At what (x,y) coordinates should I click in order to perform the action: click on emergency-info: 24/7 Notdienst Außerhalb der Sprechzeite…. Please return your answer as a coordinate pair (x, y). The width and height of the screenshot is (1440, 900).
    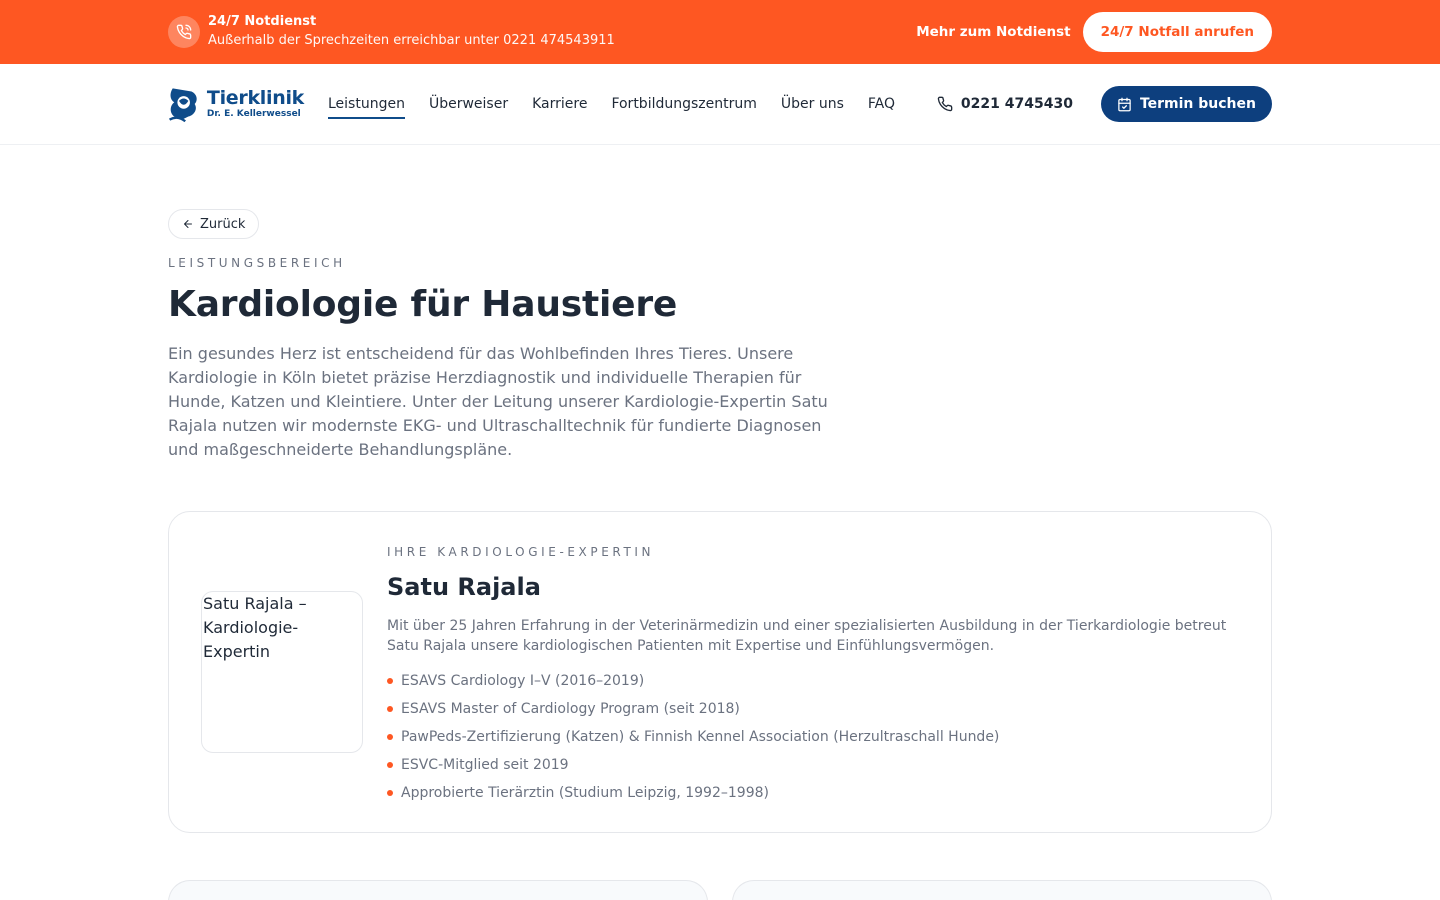
    Looking at the image, I should click on (391, 32).